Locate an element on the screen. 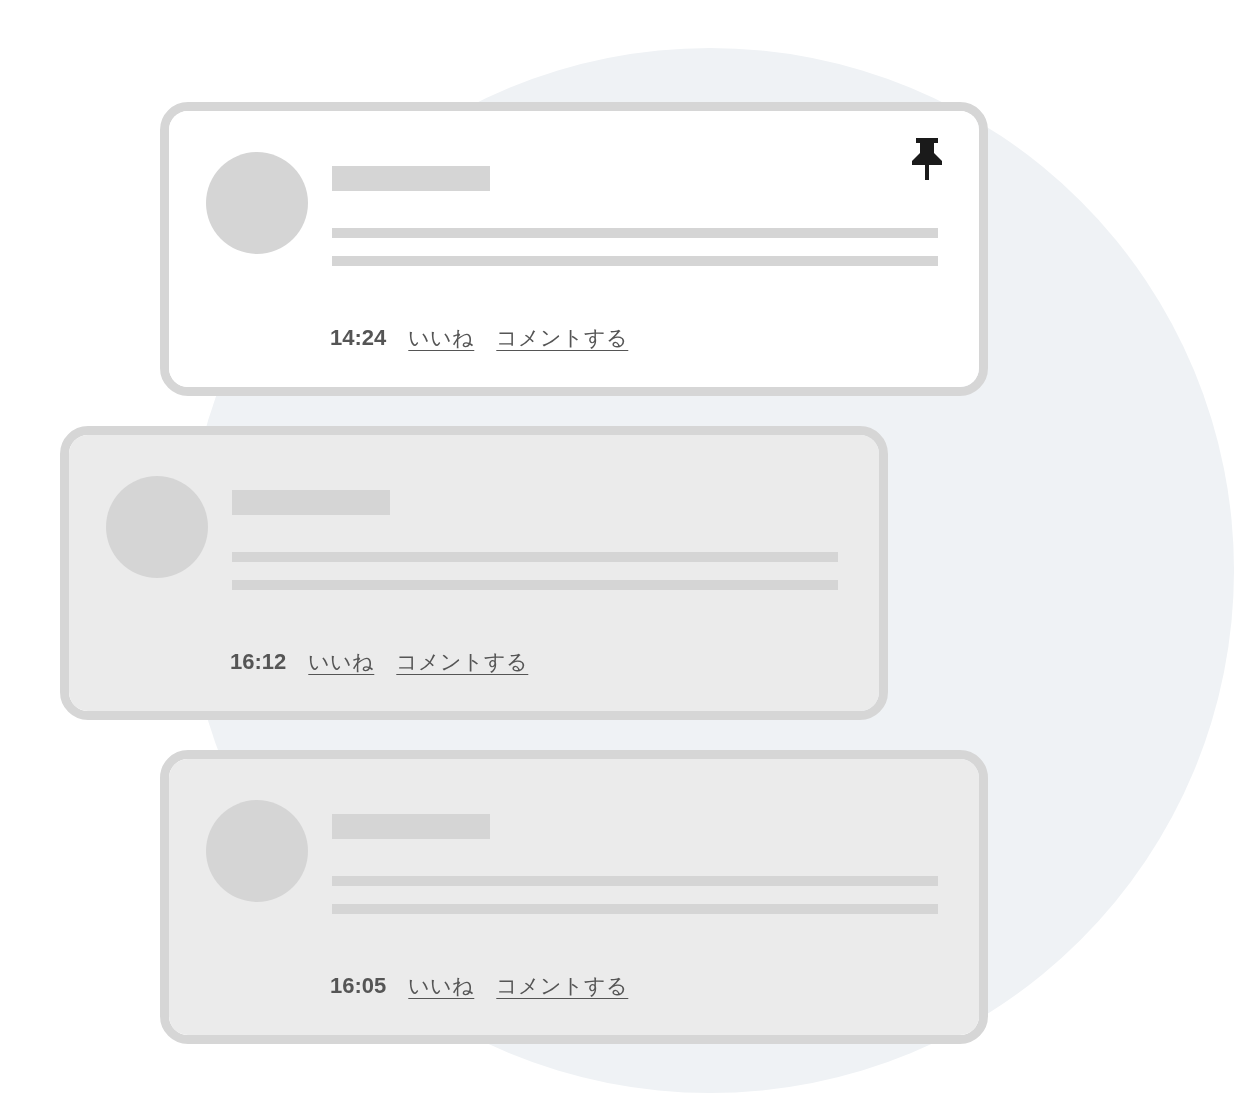 Image resolution: width=1240 pixels, height=1100 pixels. post-time: 14:24 is located at coordinates (358, 338).